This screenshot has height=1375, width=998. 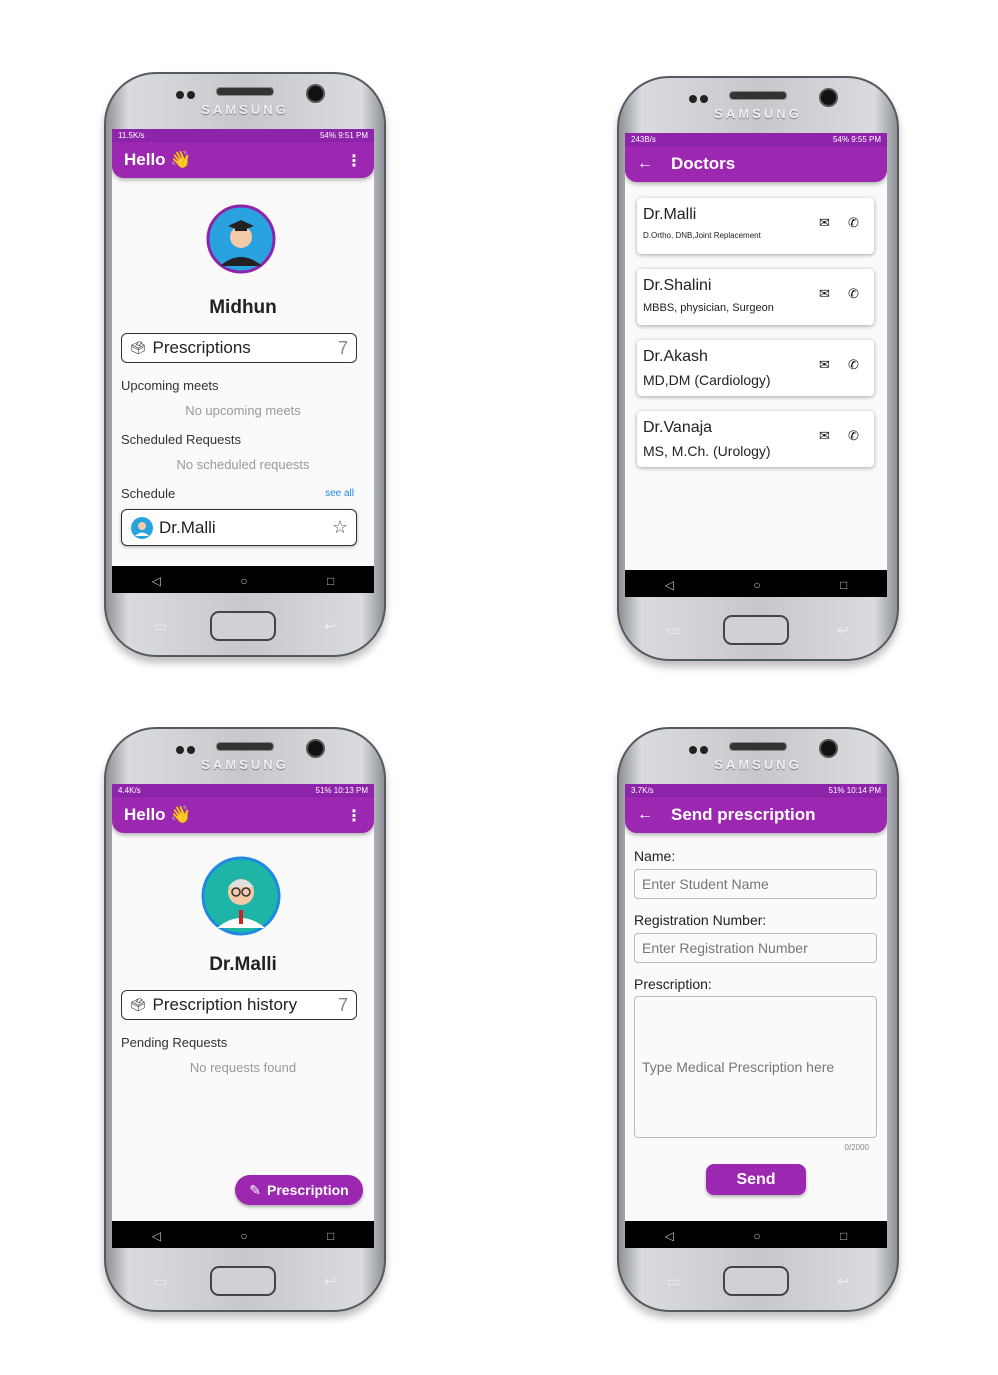 What do you see at coordinates (756, 164) in the screenshot?
I see `app-bar: ← Doctors` at bounding box center [756, 164].